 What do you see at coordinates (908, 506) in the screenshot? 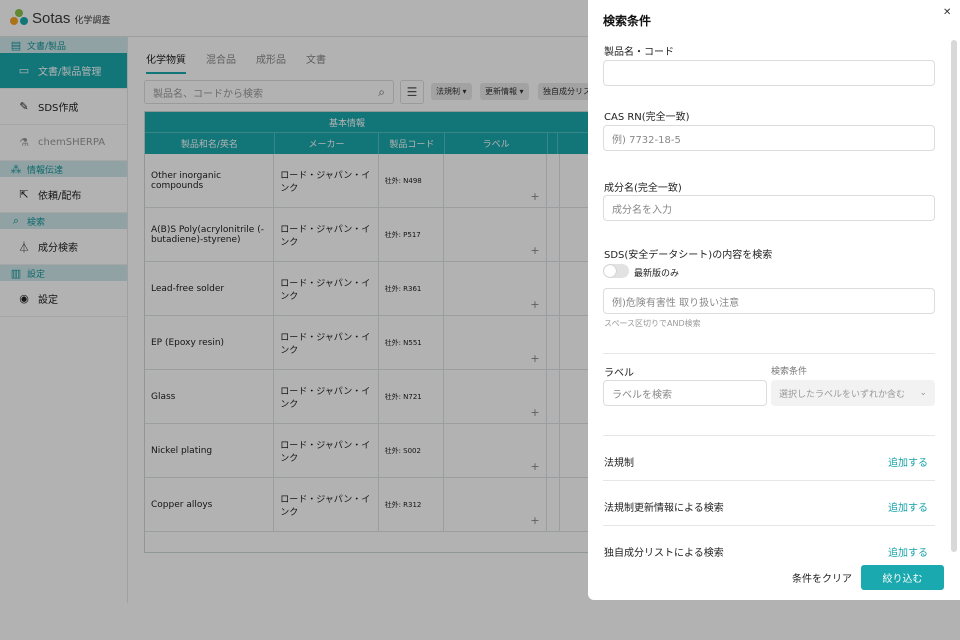
I see `add-regulation-update-link: 追加する` at bounding box center [908, 506].